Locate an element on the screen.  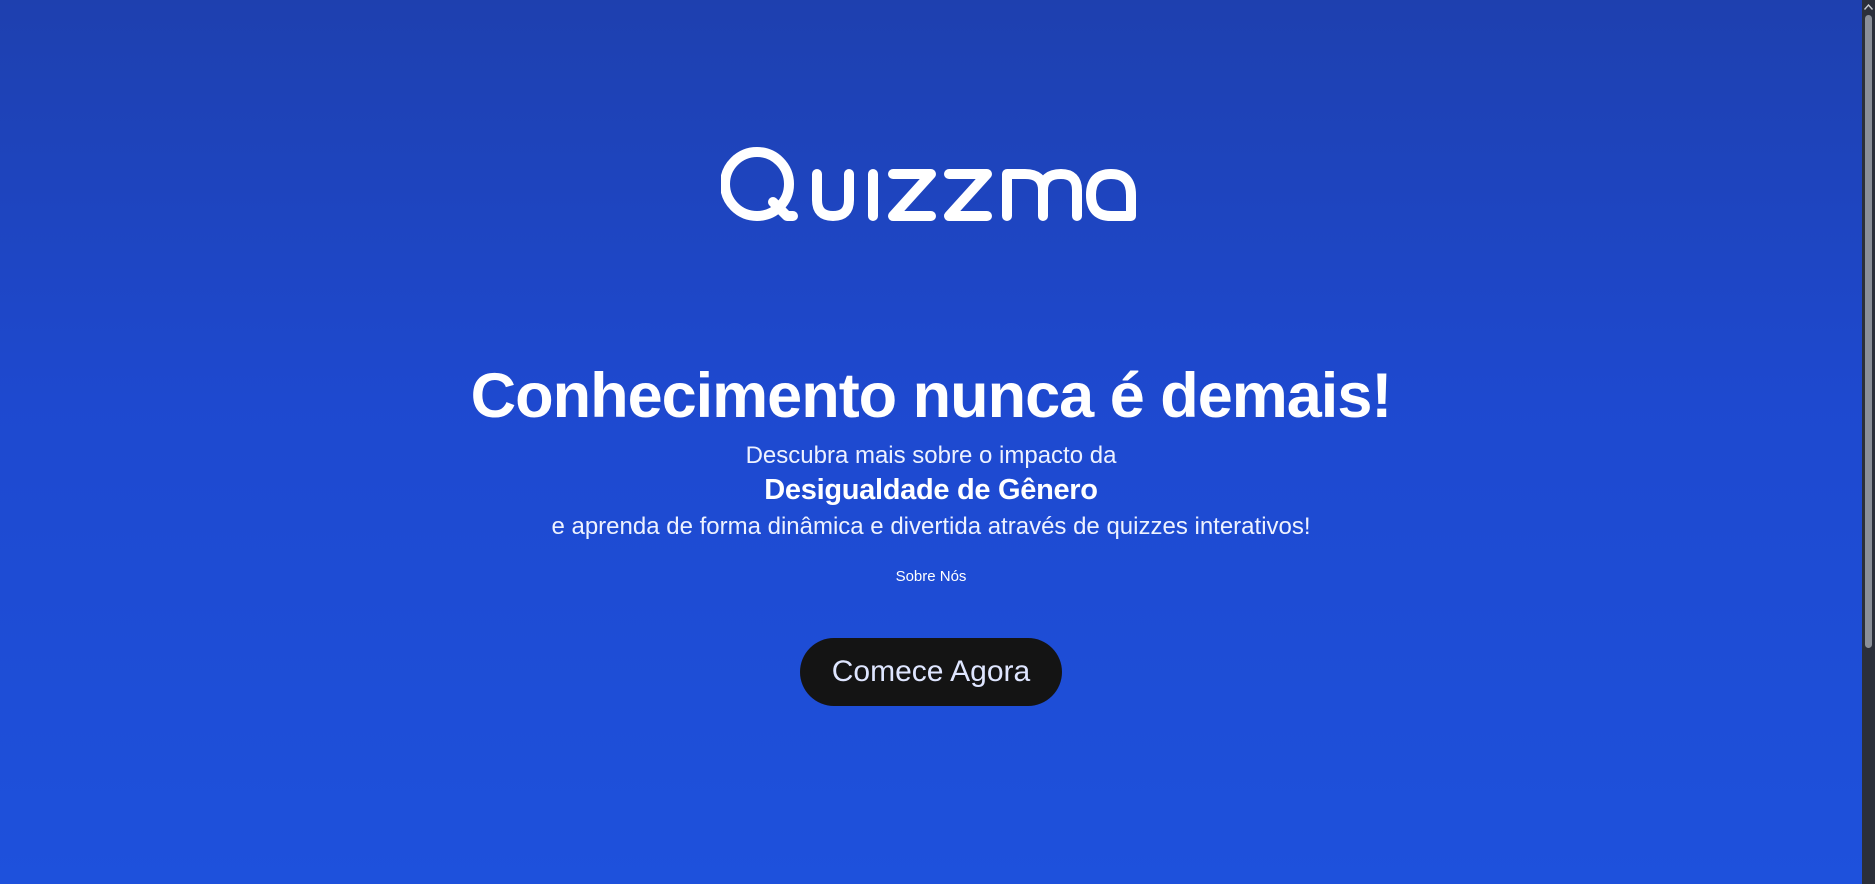
logo-container is located at coordinates (931, 190).